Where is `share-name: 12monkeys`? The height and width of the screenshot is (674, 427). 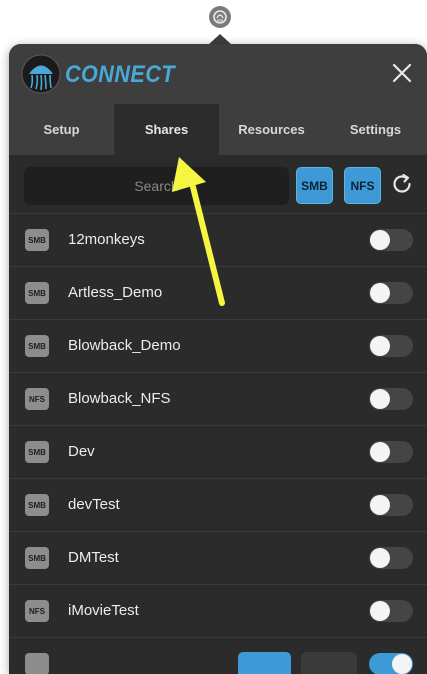
share-name: 12monkeys is located at coordinates (106, 239).